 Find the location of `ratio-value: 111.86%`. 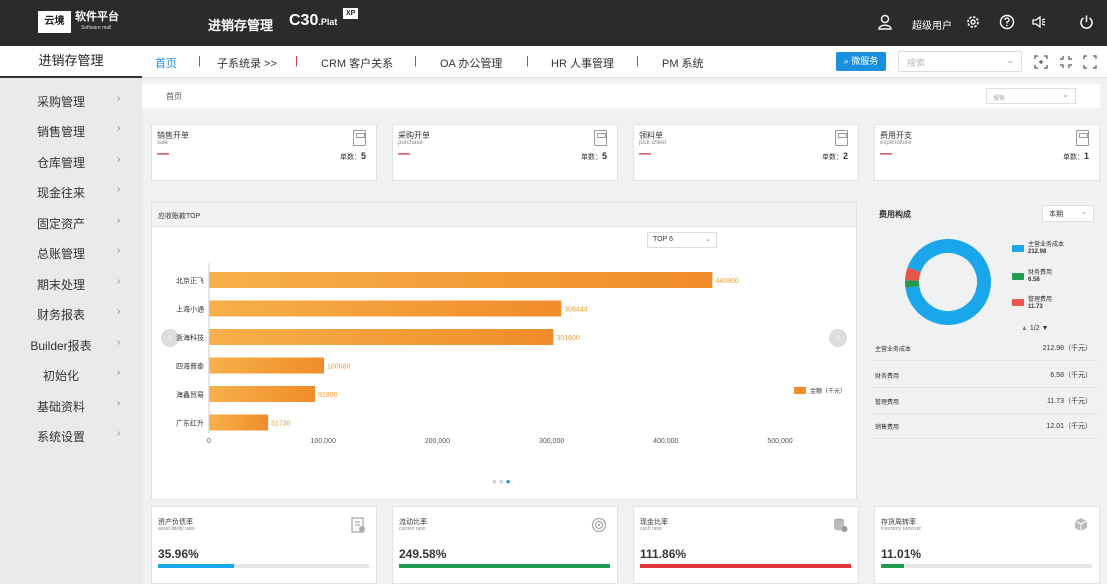

ratio-value: 111.86% is located at coordinates (663, 554).